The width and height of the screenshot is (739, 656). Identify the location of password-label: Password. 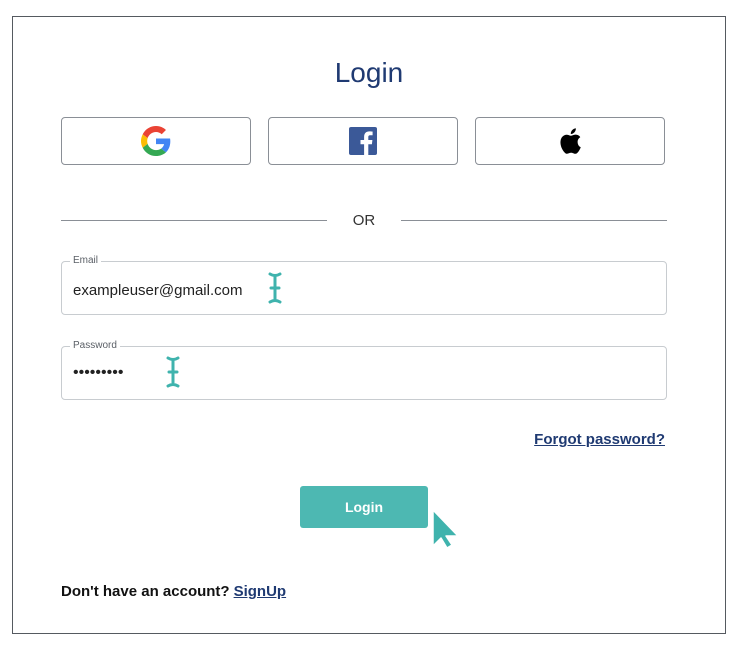
(95, 345).